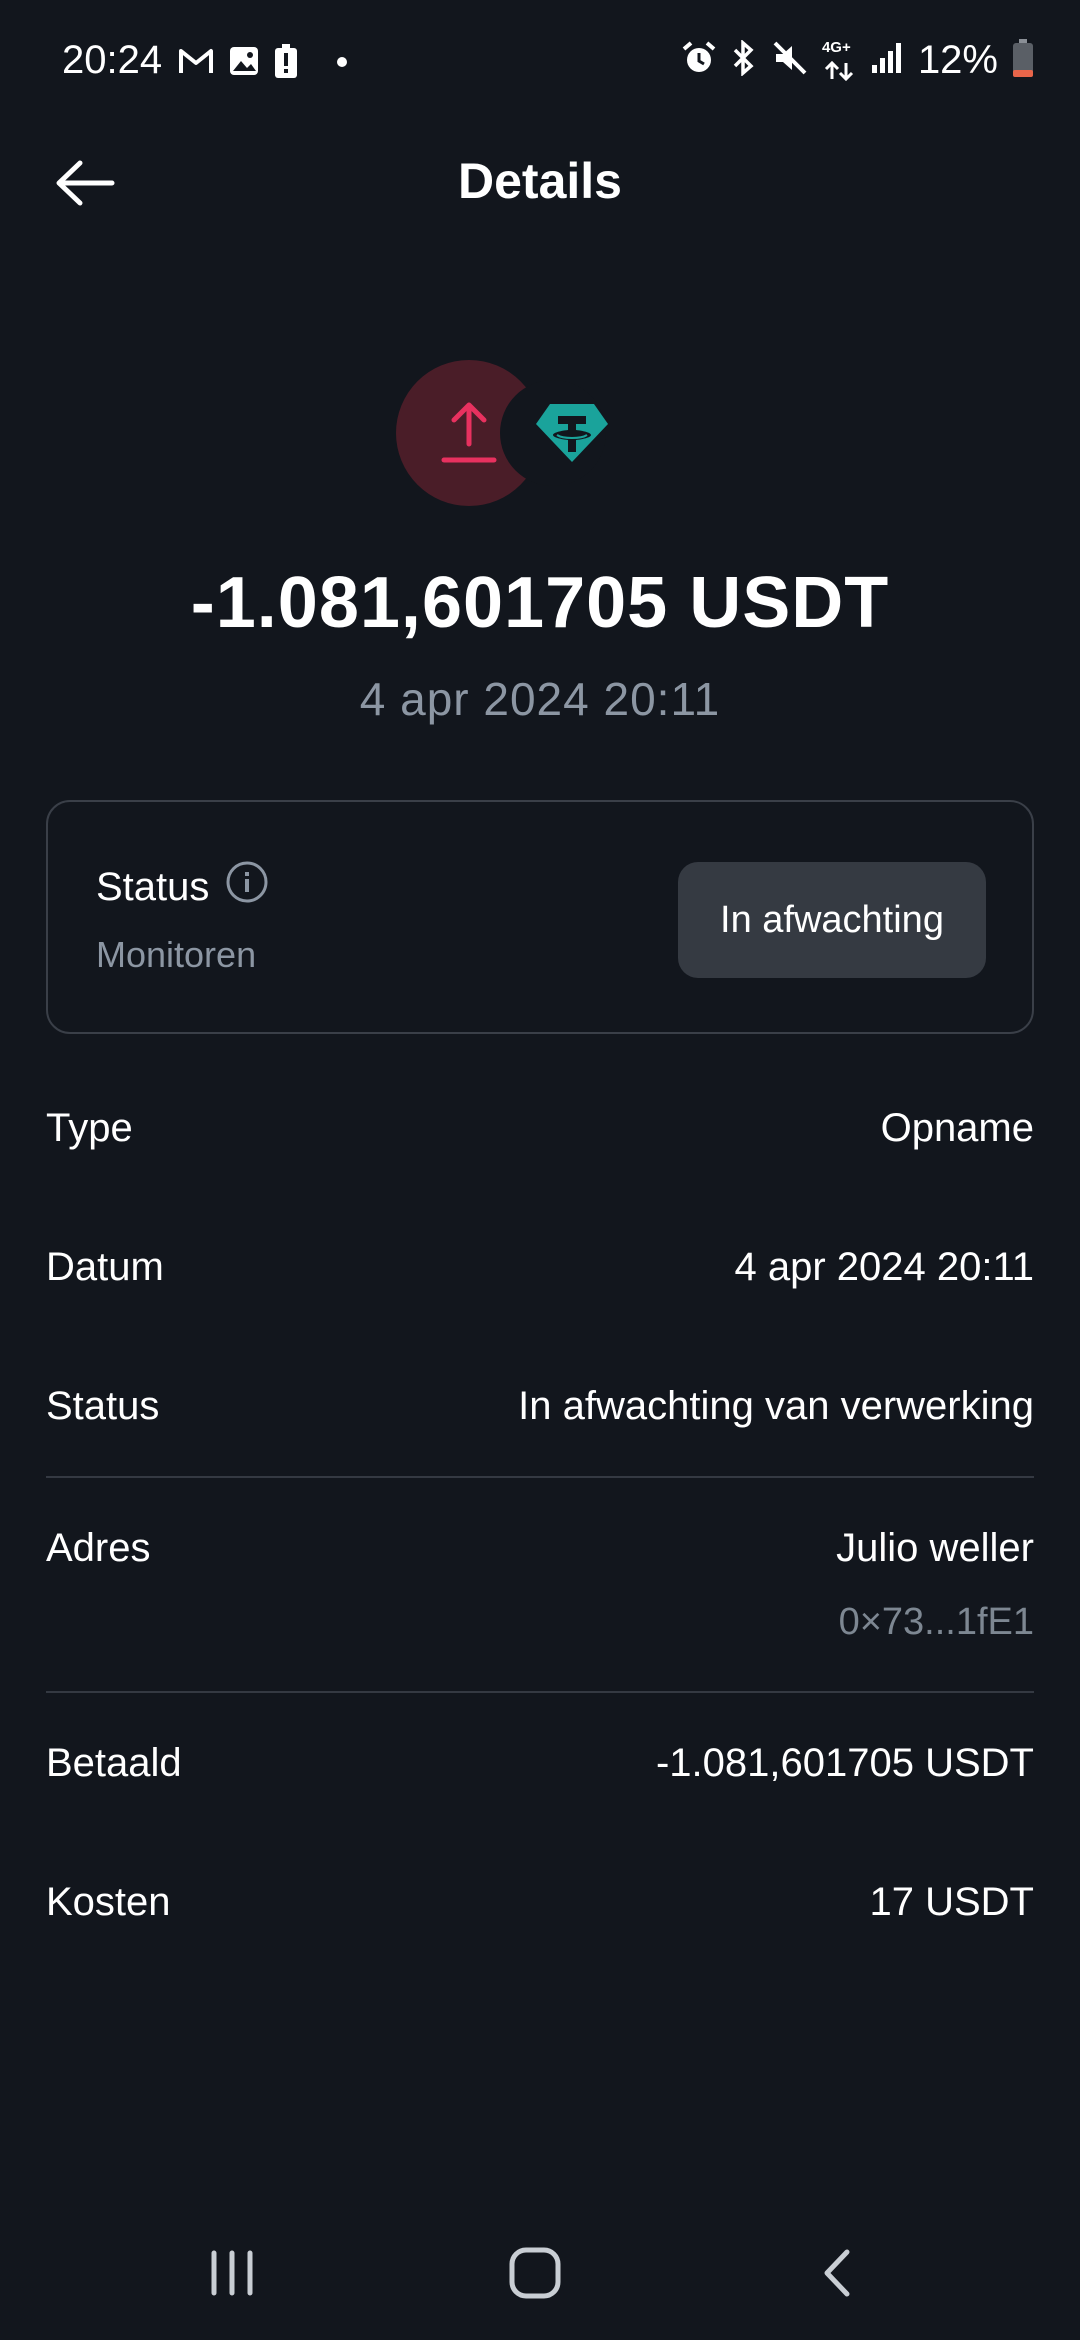 The image size is (1080, 2340). What do you see at coordinates (957, 60) in the screenshot?
I see `battery-percentage: 12%` at bounding box center [957, 60].